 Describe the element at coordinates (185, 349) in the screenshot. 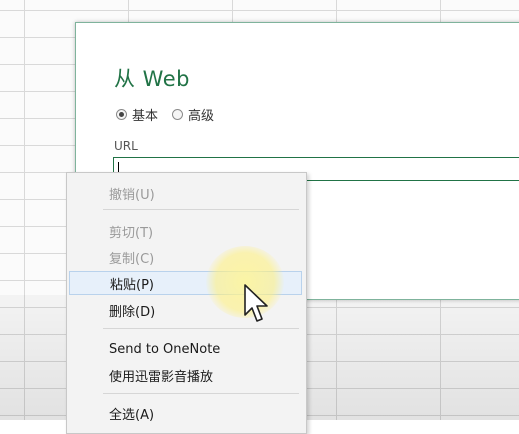

I see `menu-item-send-to-onenote: Send to OneNote` at that location.